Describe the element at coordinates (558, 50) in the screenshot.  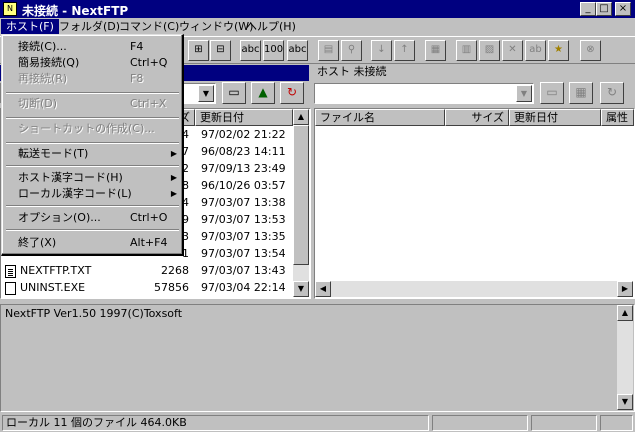
I see `new-folder-button: ★` at that location.